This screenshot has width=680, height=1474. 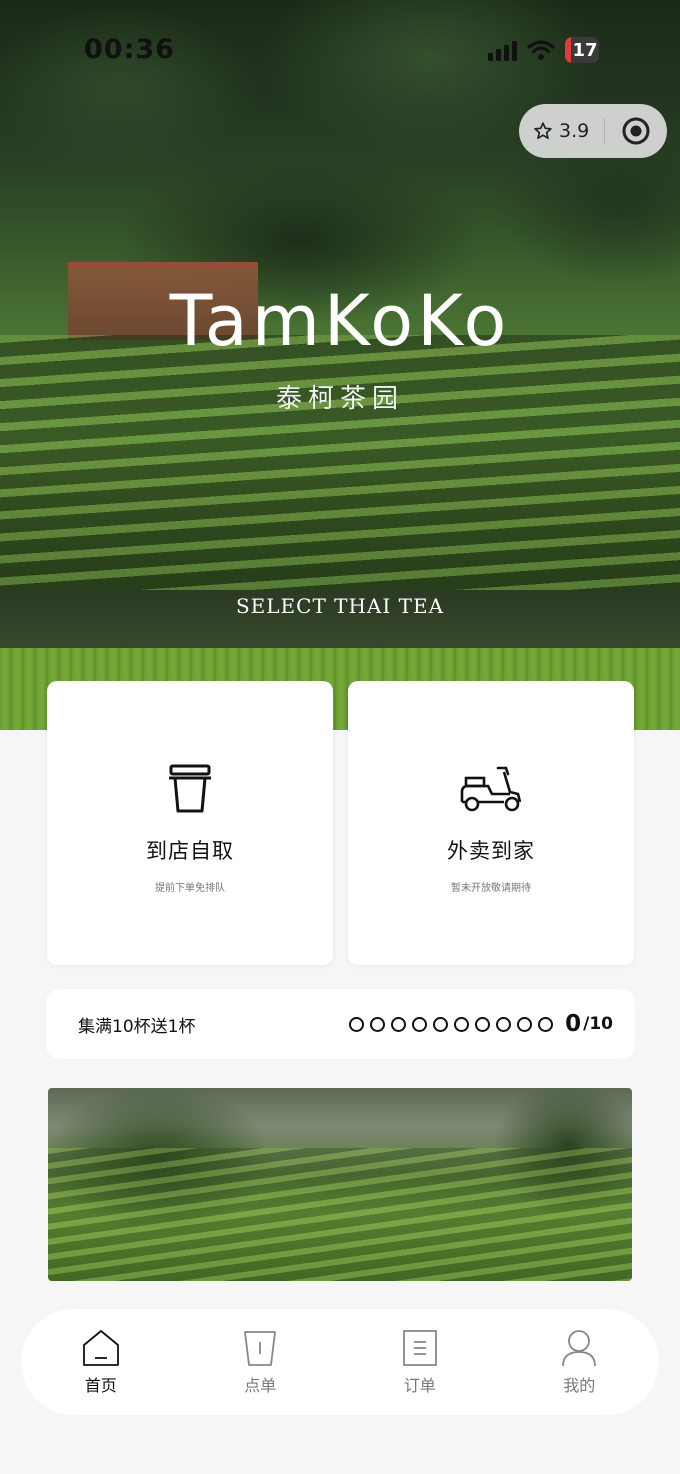 I want to click on tab-orders-label: 订单, so click(x=419, y=1385).